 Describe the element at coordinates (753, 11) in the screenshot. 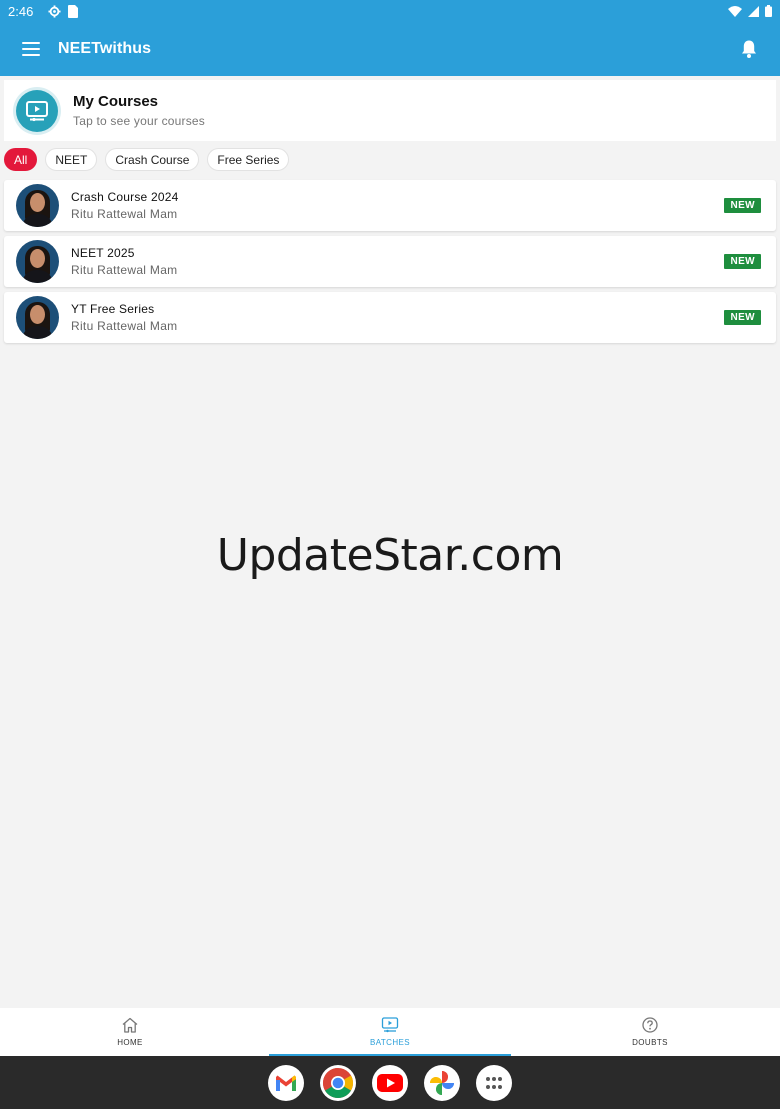

I see `signal-icon` at that location.